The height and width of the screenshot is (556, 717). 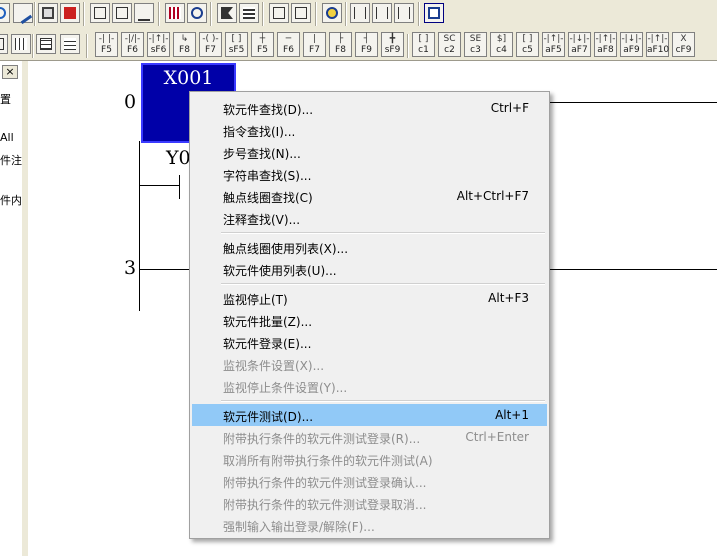 I want to click on menu-separator, so click(x=383, y=284).